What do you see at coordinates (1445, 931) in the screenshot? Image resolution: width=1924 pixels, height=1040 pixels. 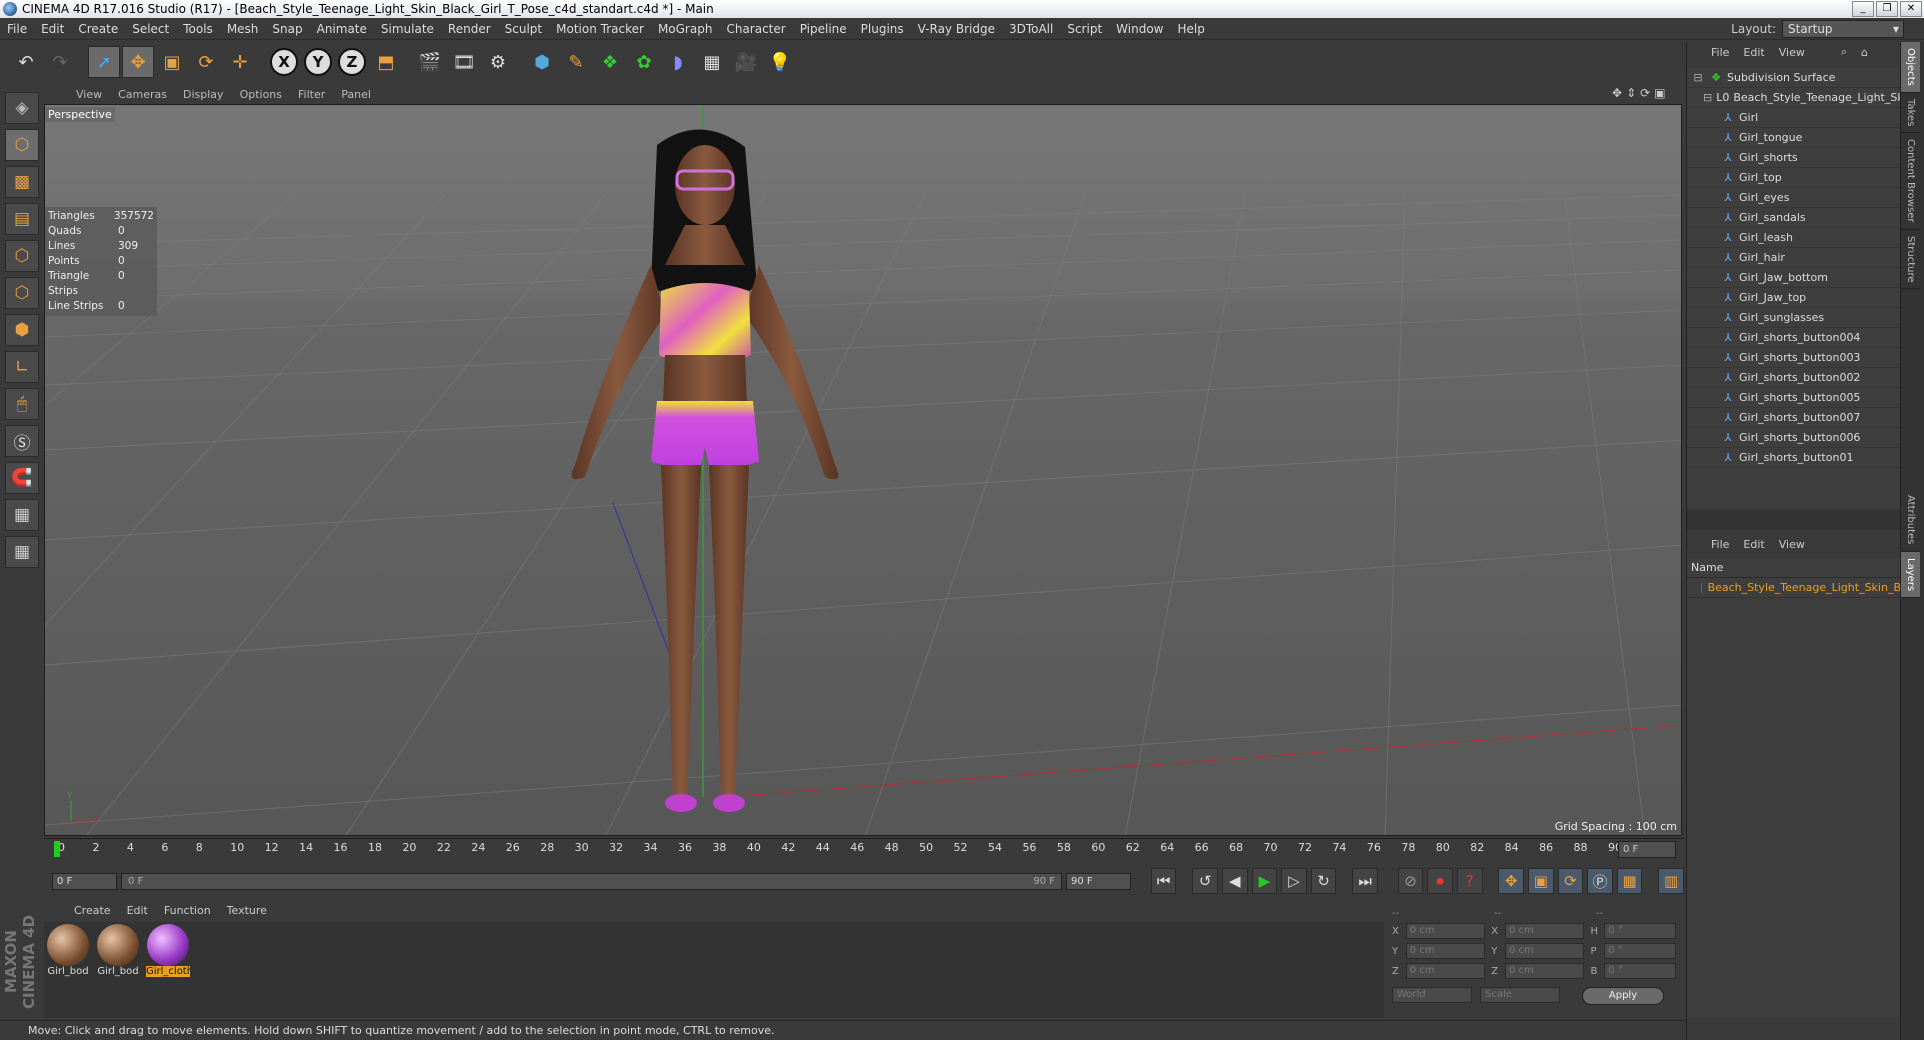 I see `position-x-field: 0 cm` at bounding box center [1445, 931].